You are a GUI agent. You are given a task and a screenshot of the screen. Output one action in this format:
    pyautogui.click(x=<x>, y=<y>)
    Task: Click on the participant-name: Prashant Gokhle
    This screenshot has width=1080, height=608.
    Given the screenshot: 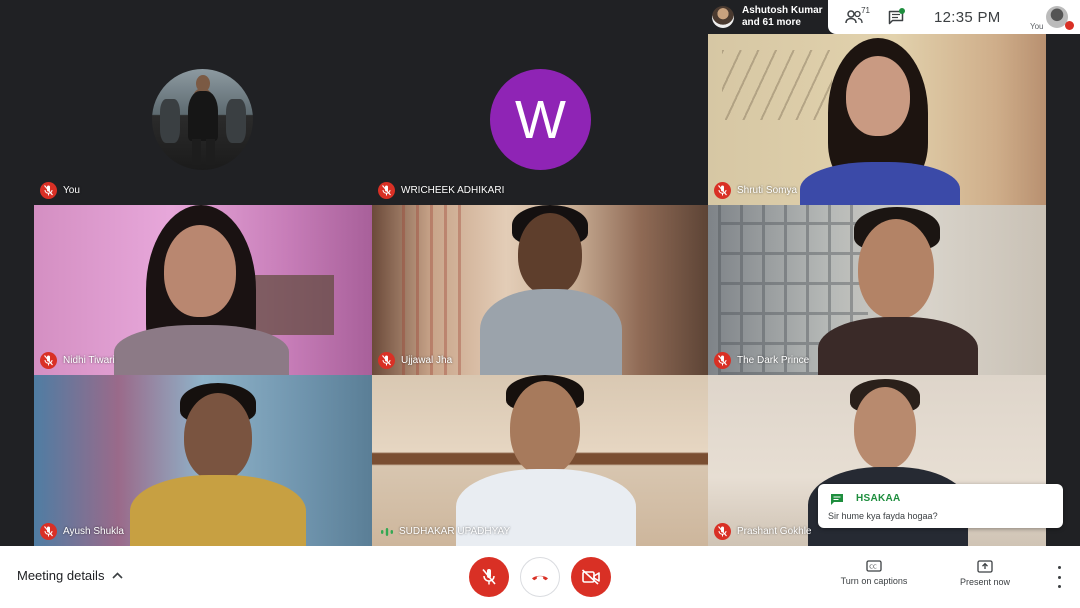 What is the action you would take?
    pyautogui.click(x=774, y=531)
    